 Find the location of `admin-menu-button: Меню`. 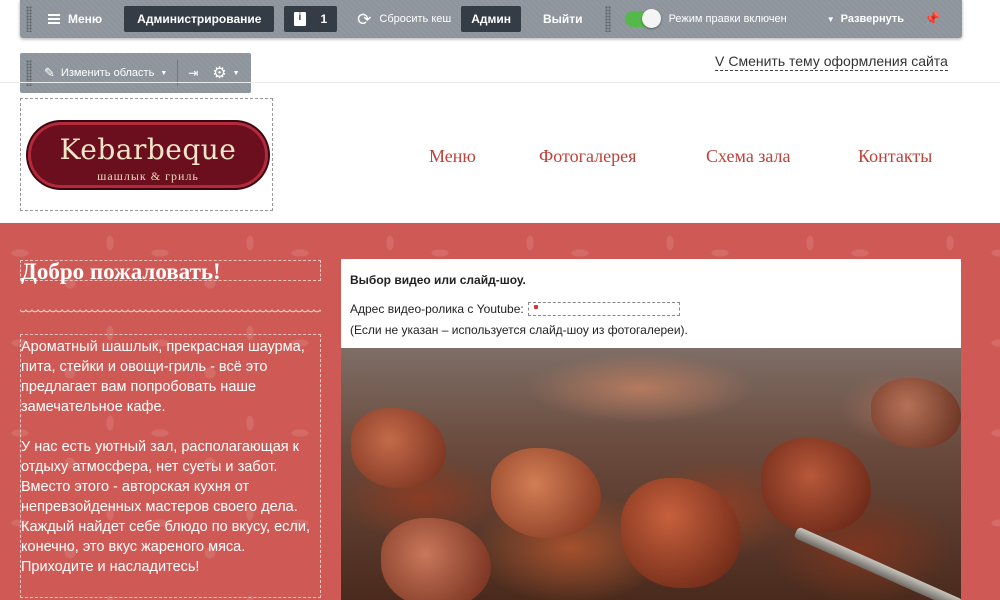

admin-menu-button: Меню is located at coordinates (75, 19).